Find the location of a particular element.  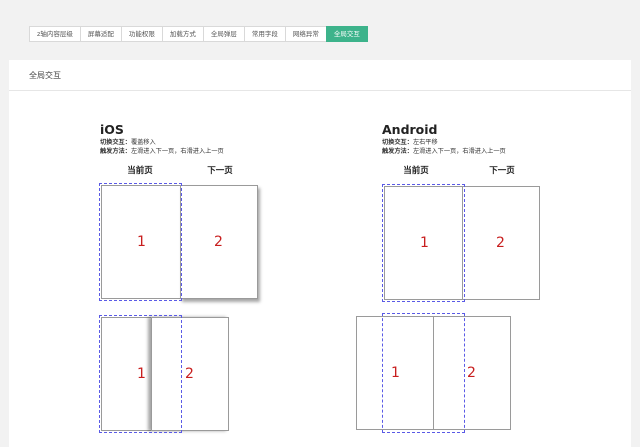

android-next-page: 2 is located at coordinates (501, 243).